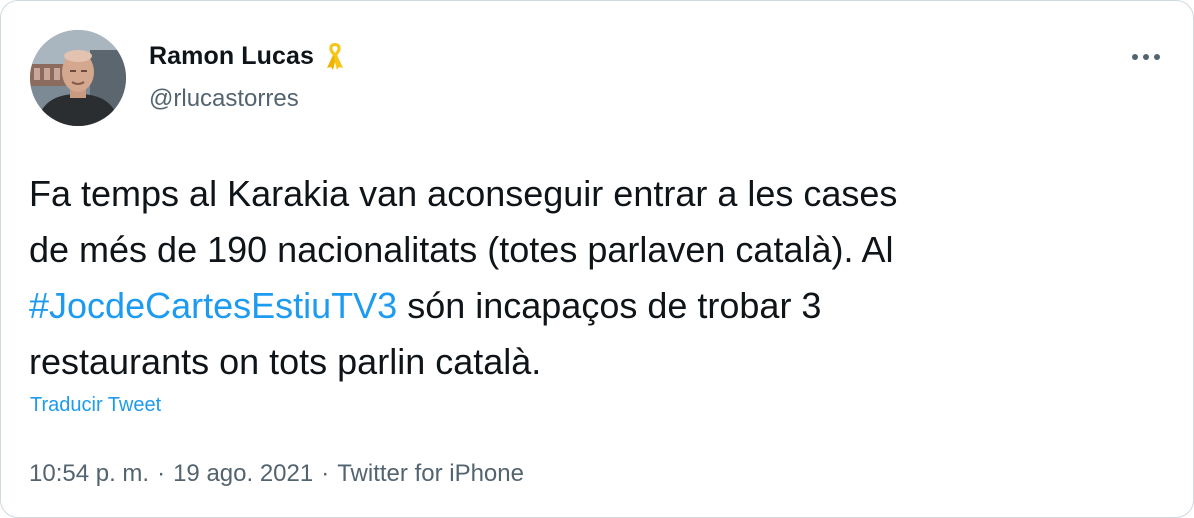 Image resolution: width=1194 pixels, height=518 pixels. Describe the element at coordinates (89, 473) in the screenshot. I see `tweet-time: 10:54 p. m.` at that location.